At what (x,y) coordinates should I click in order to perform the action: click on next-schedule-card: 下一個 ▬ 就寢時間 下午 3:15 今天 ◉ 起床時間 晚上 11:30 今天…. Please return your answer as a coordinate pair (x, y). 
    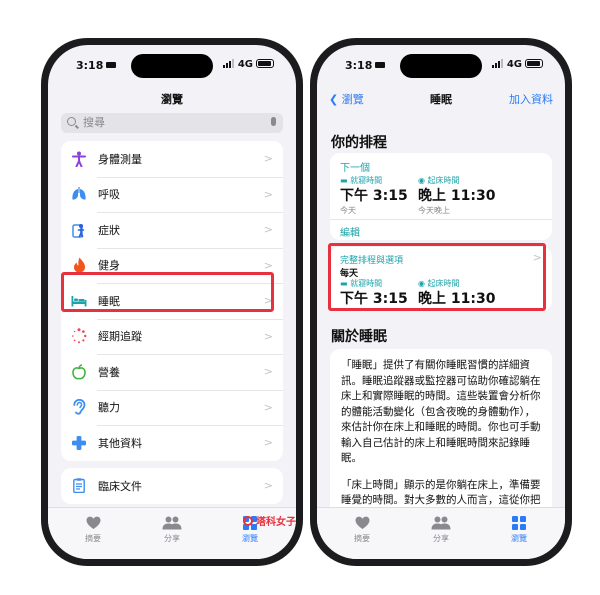
    Looking at the image, I should click on (441, 196).